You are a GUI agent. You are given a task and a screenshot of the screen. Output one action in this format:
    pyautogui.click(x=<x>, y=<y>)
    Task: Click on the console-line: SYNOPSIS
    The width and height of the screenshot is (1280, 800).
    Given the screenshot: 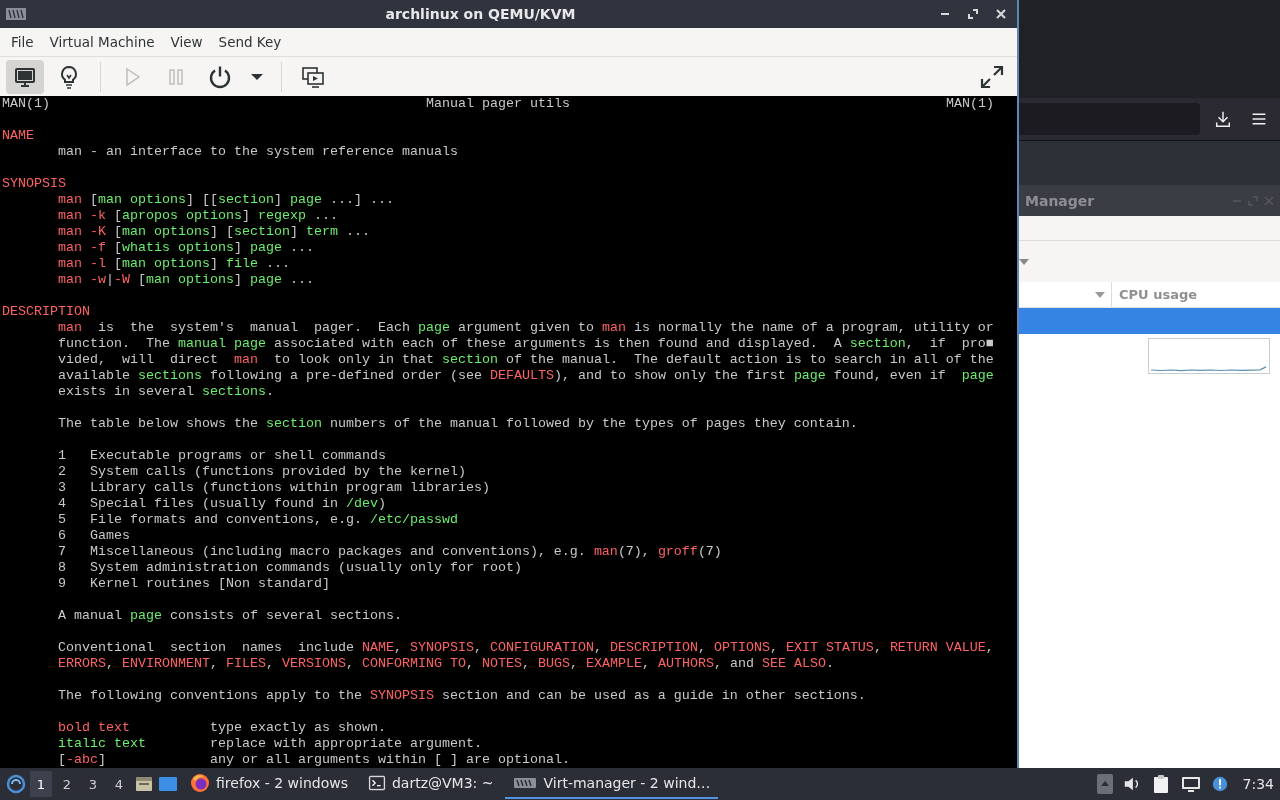 What is the action you would take?
    pyautogui.click(x=34, y=184)
    